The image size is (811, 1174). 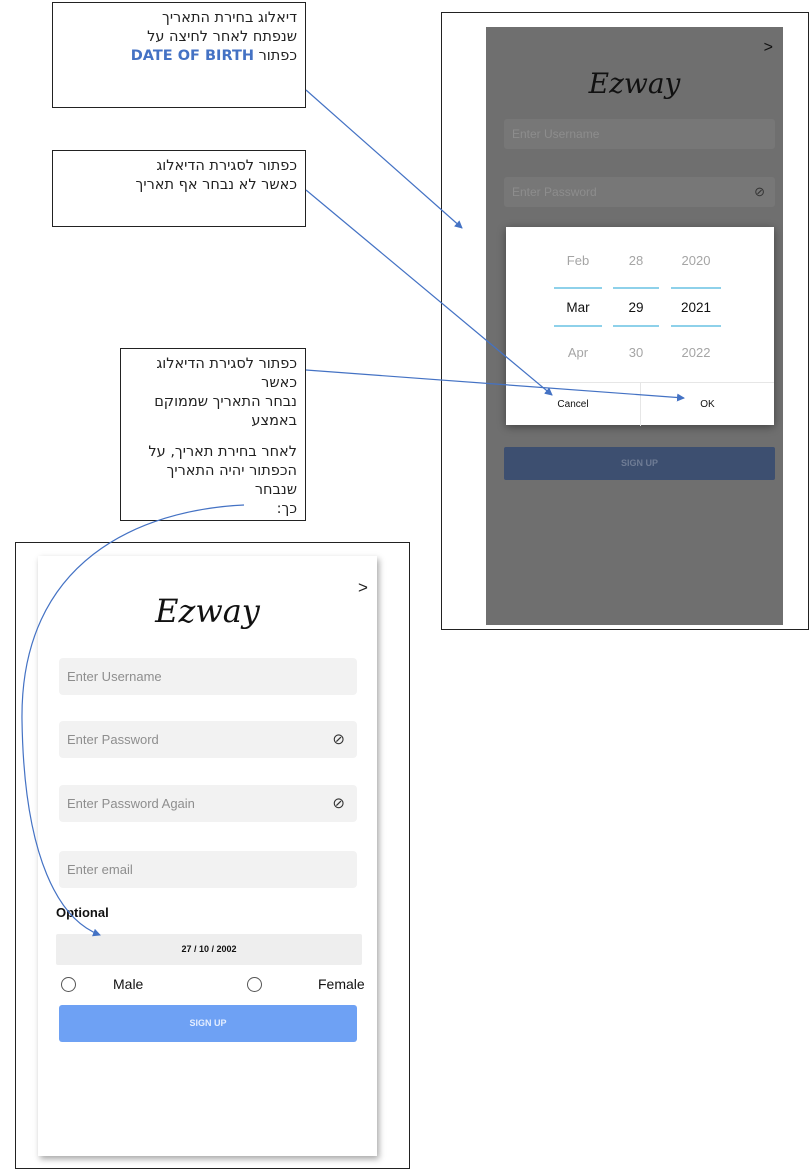 What do you see at coordinates (578, 307) in the screenshot?
I see `month-selected: Mar` at bounding box center [578, 307].